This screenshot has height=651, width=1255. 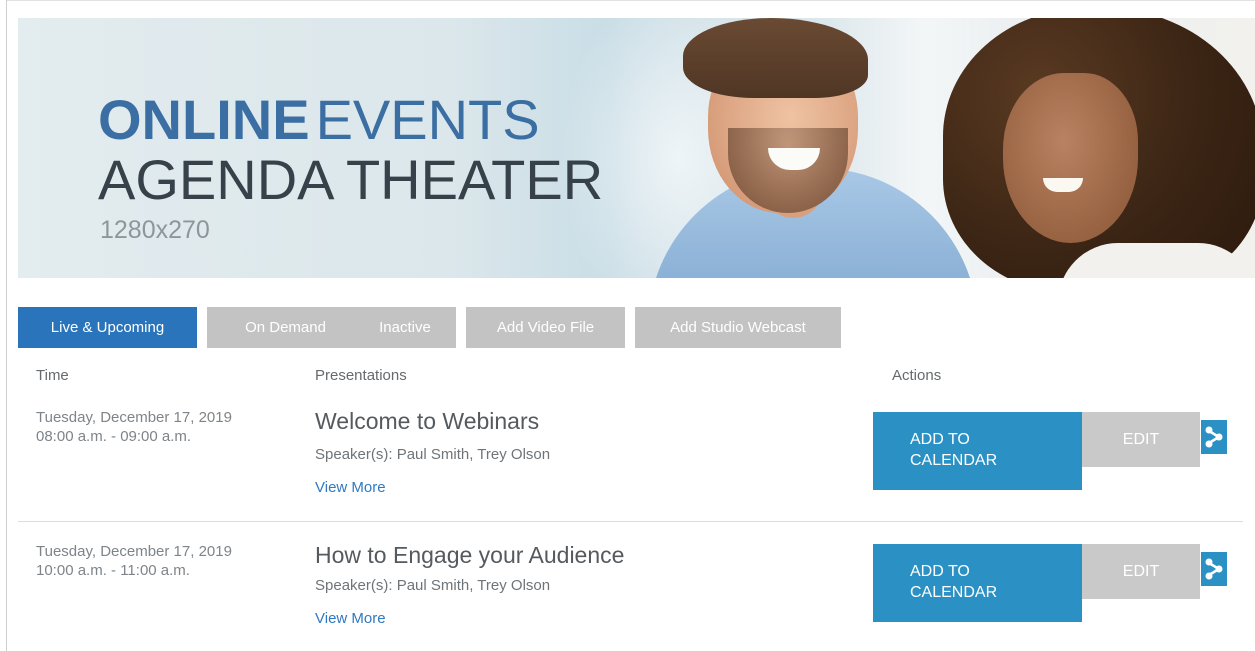 What do you see at coordinates (107, 327) in the screenshot?
I see `tab-live-upcoming: Live & Upcoming` at bounding box center [107, 327].